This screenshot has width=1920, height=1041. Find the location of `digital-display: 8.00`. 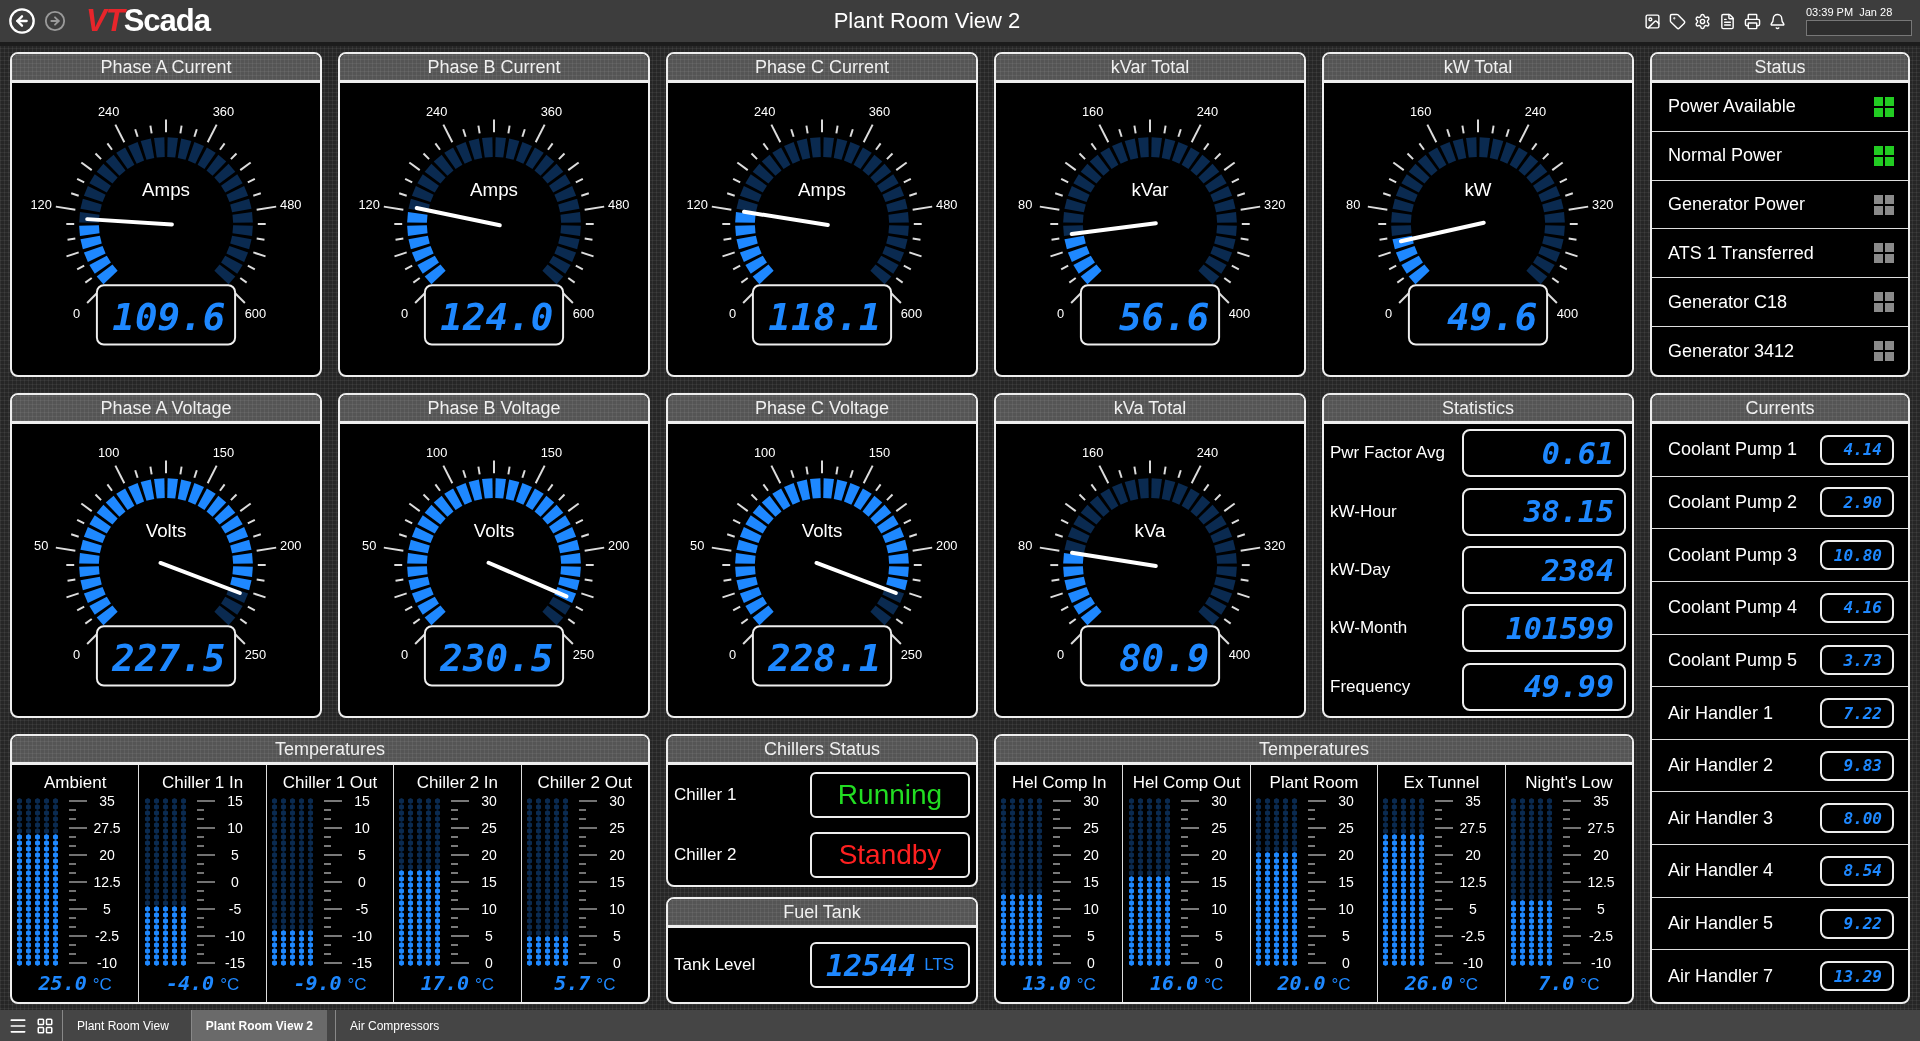

digital-display: 8.00 is located at coordinates (1857, 818).